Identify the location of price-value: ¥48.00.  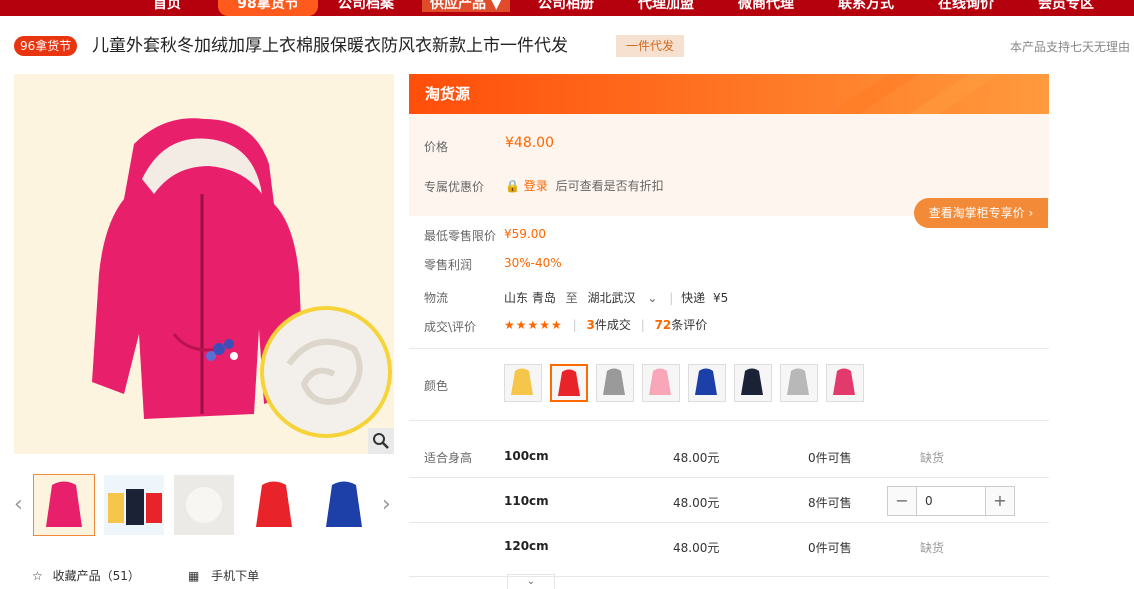
(529, 143).